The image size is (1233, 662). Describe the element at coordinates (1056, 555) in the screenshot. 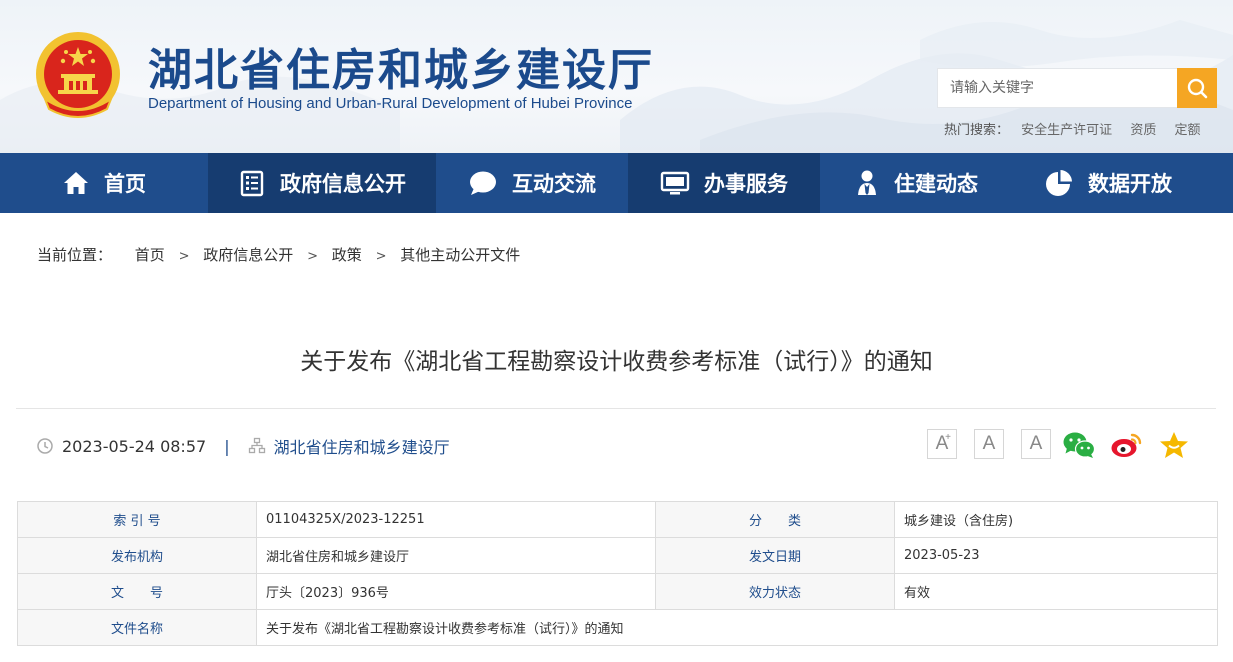

I see `info-value: 2023-05-23` at that location.